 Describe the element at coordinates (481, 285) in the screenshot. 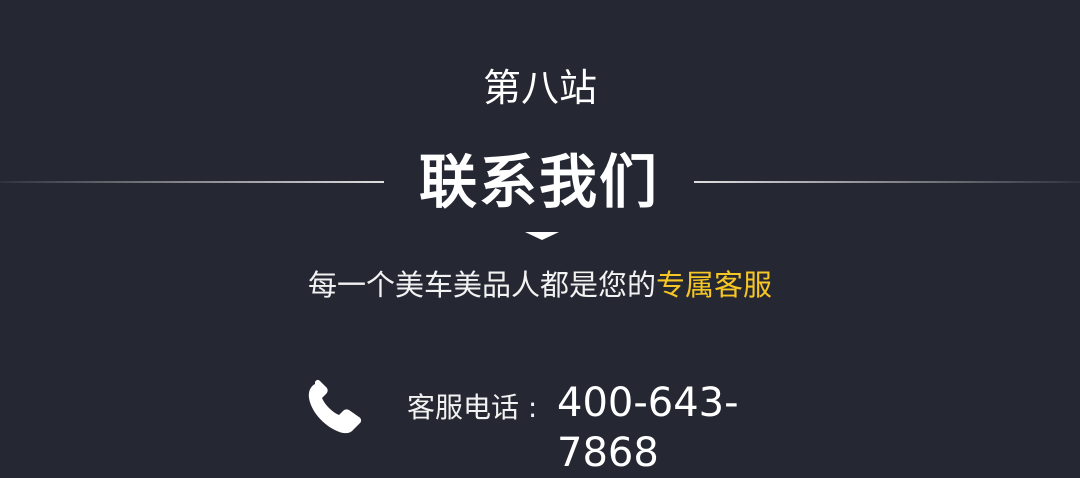

I see `tagline-text: 每一个美车美品人都是您的` at that location.